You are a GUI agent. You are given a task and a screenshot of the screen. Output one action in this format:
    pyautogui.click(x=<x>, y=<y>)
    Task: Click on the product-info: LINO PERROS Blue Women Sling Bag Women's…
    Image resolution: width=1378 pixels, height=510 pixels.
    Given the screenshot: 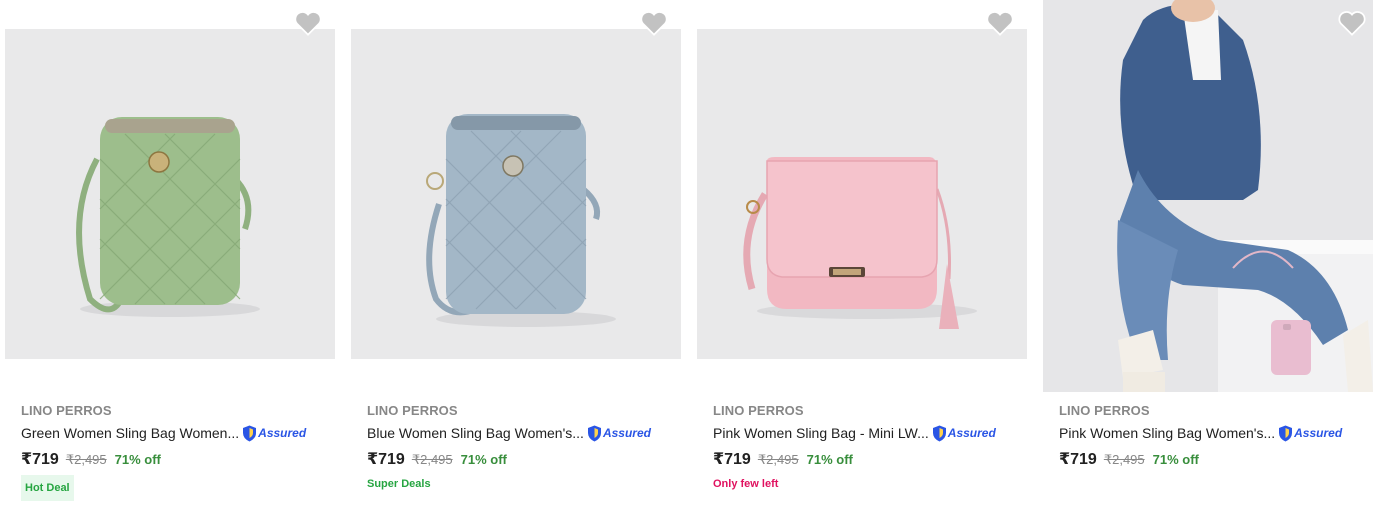 What is the action you would take?
    pyautogui.click(x=527, y=447)
    